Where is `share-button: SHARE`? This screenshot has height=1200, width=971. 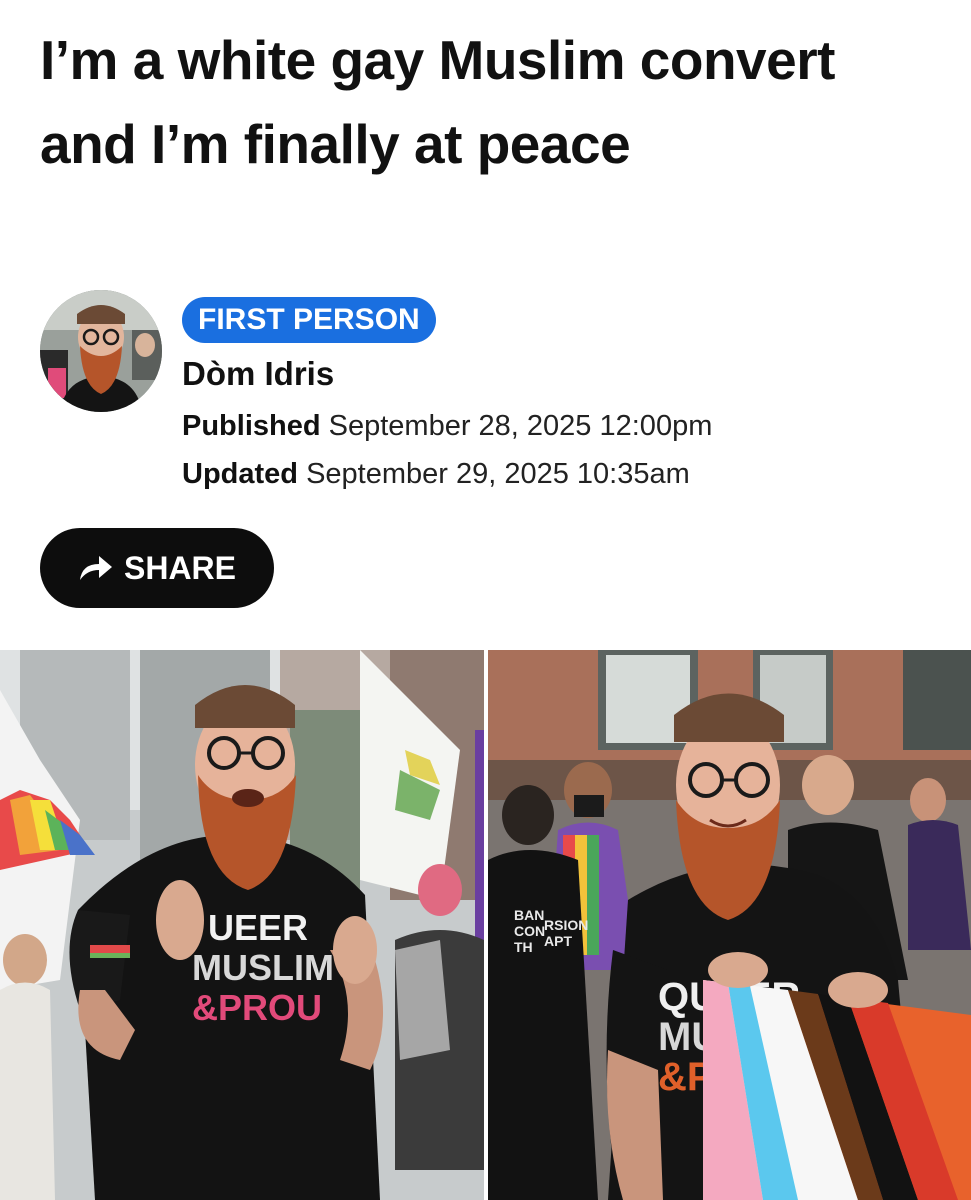 share-button: SHARE is located at coordinates (157, 568).